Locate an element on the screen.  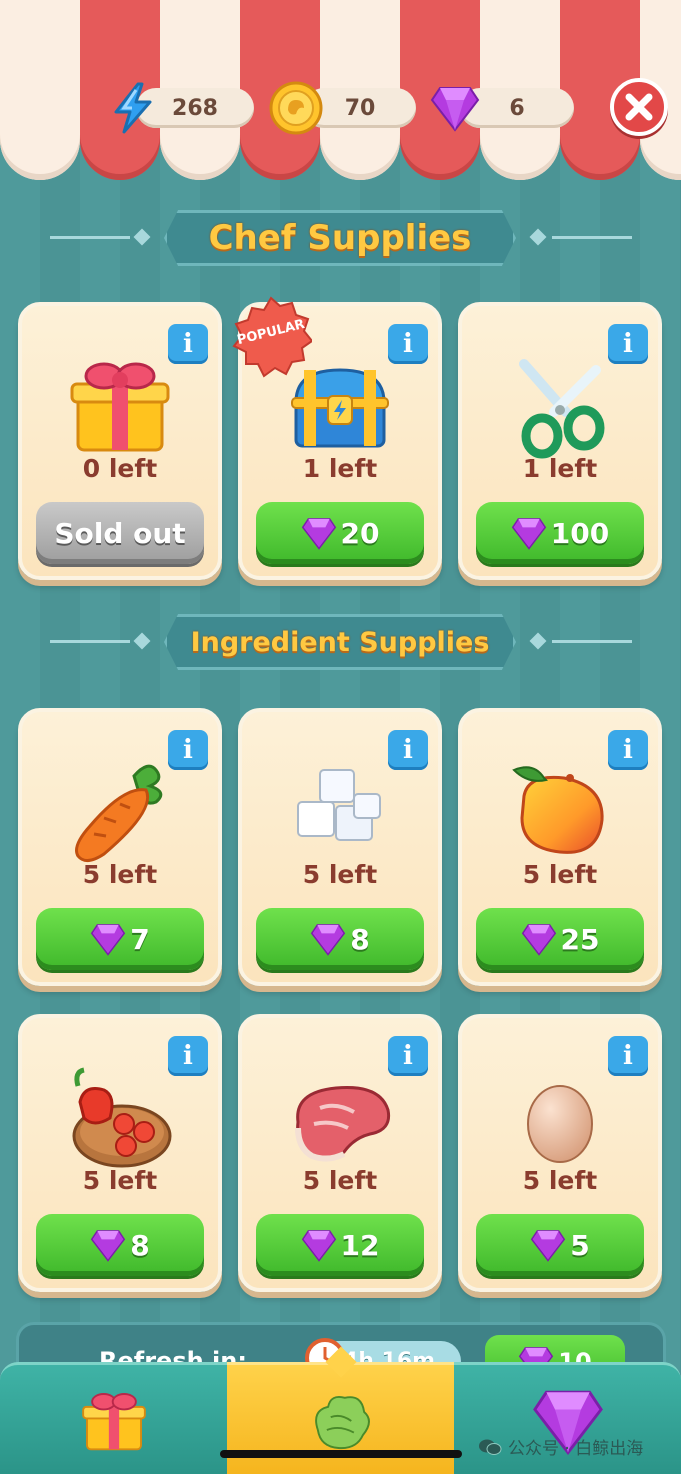
ingredient-supplies-header: Ingredient Supplies is located at coordinates (340, 642).